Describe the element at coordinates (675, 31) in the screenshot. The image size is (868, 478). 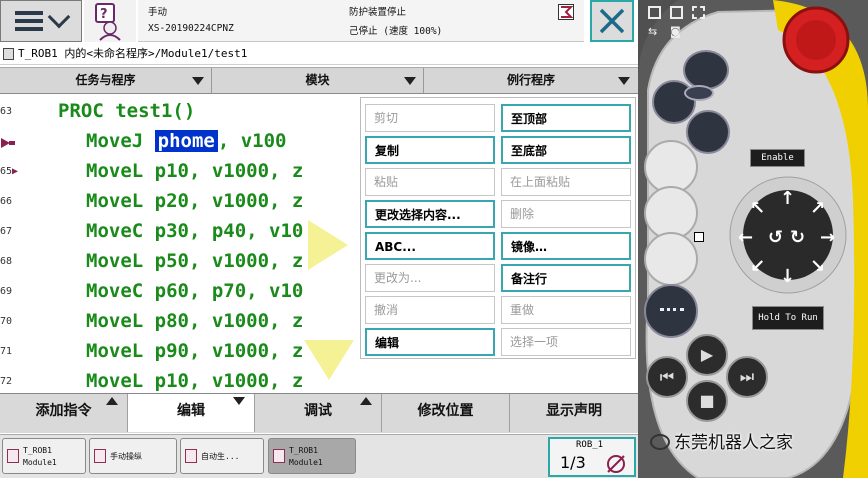
I see `camera-icon: ◙` at that location.